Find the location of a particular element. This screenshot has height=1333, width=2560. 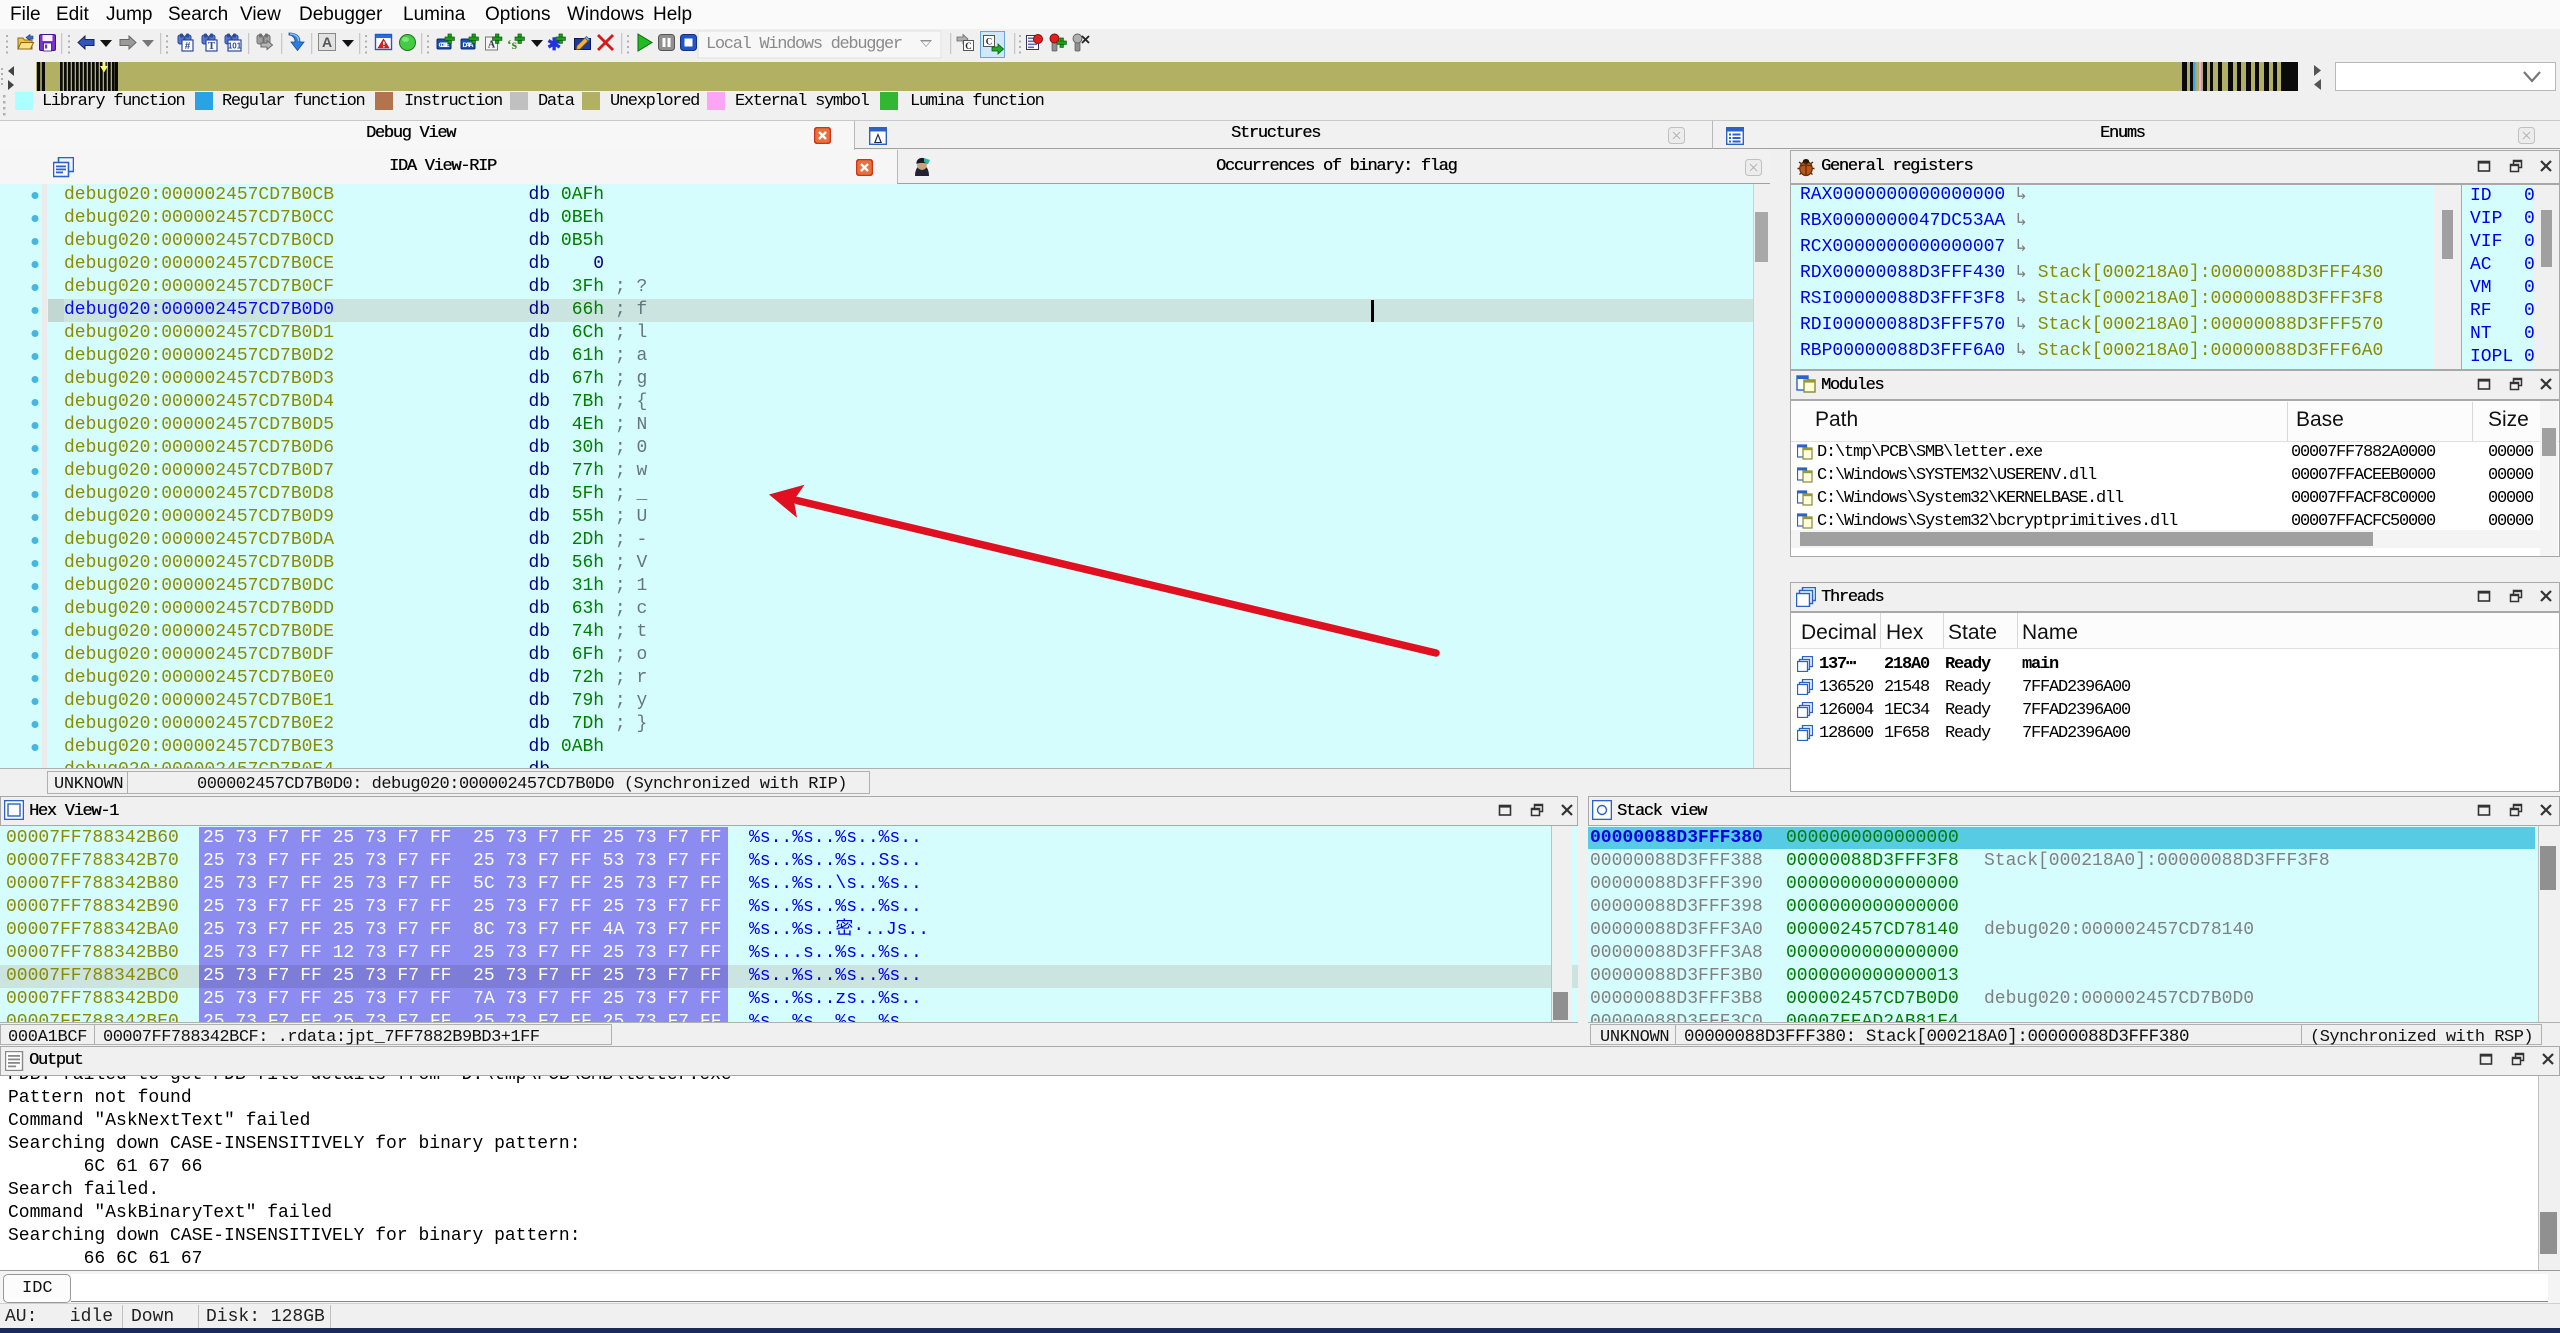

svg-text: 101 is located at coordinates (235, 46).